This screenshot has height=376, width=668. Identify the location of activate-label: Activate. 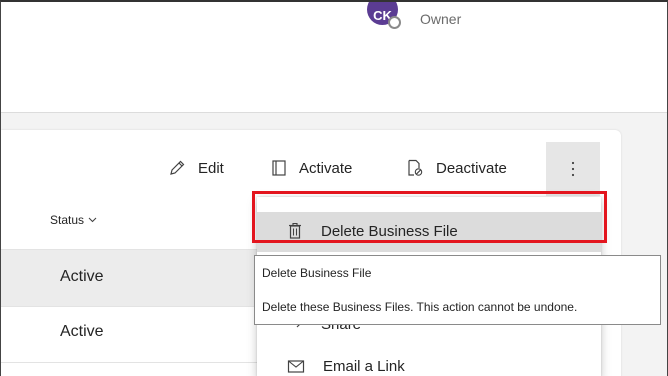
(326, 168).